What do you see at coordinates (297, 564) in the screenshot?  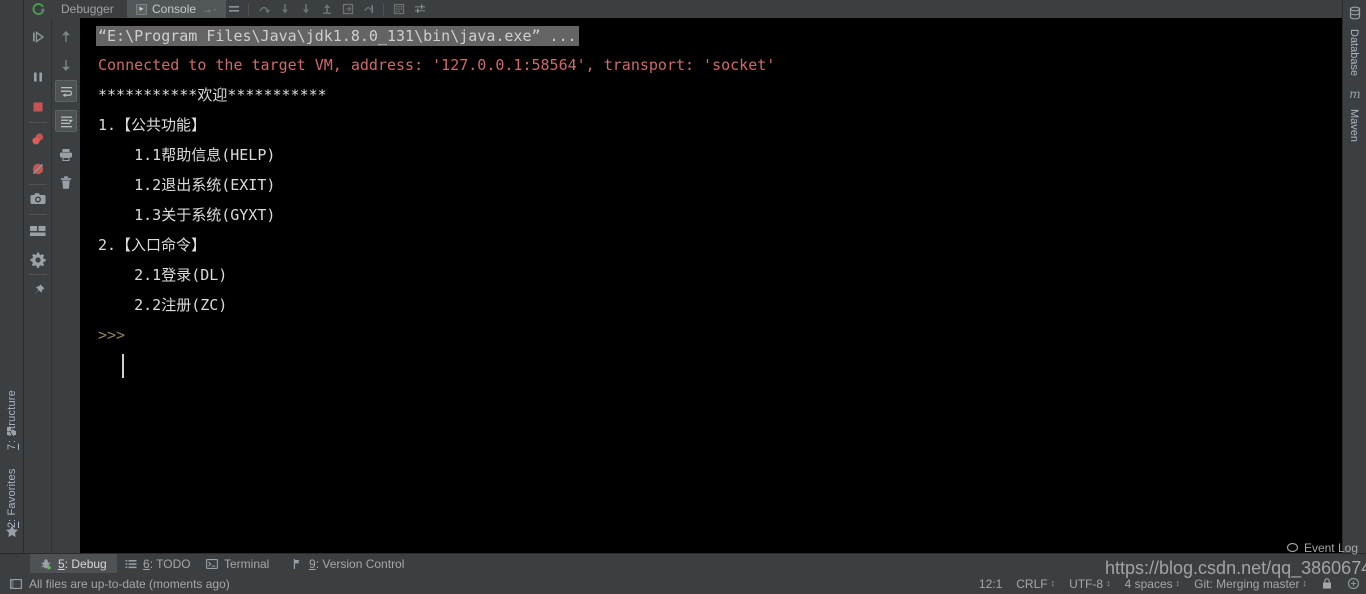 I see `vcs-branch-icon` at bounding box center [297, 564].